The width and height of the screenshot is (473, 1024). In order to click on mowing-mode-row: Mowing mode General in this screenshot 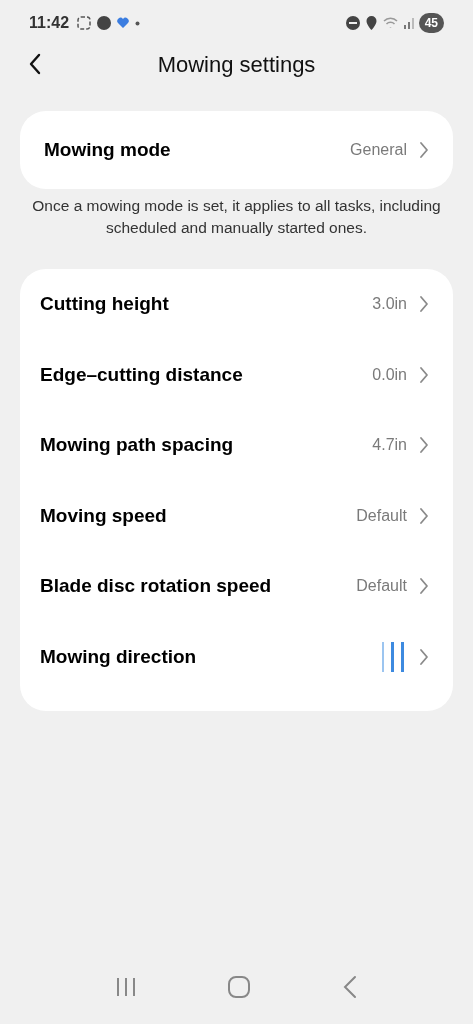, I will do `click(236, 150)`.